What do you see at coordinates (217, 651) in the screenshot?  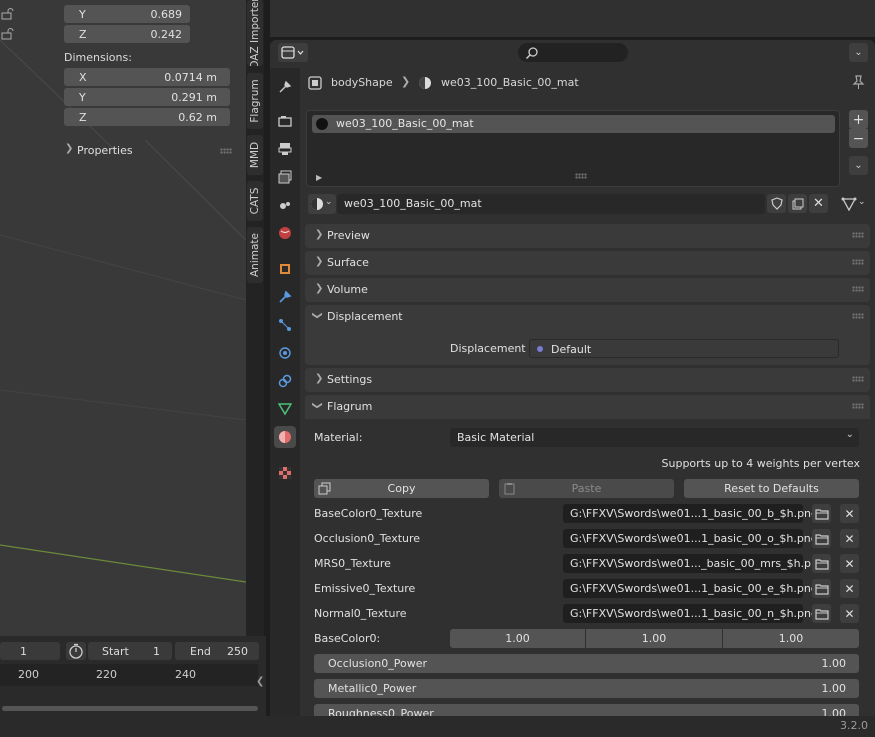 I see `end-frame-field: End 250` at bounding box center [217, 651].